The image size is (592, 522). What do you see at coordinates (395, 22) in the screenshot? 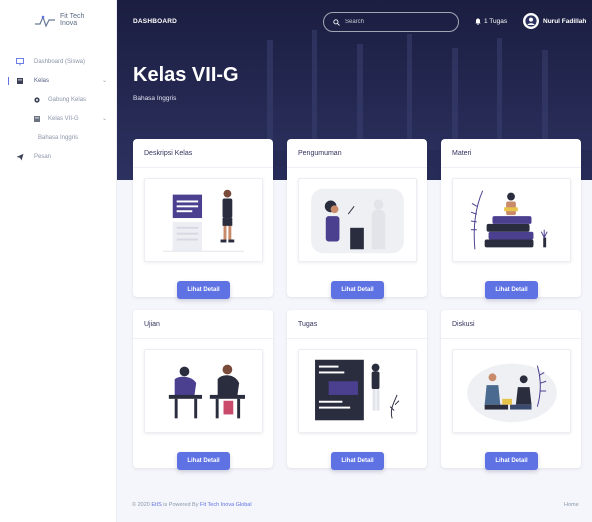
I see `search-input` at bounding box center [395, 22].